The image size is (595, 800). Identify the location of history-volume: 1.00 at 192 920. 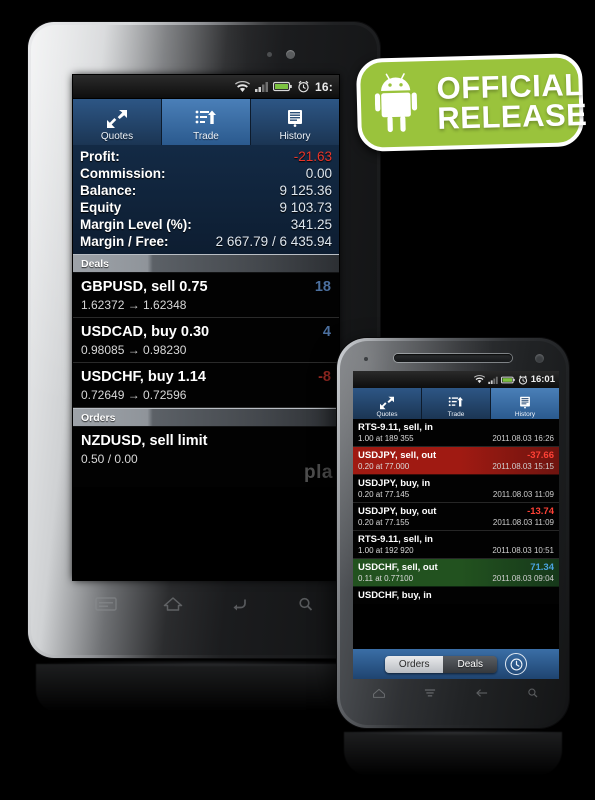
(386, 550).